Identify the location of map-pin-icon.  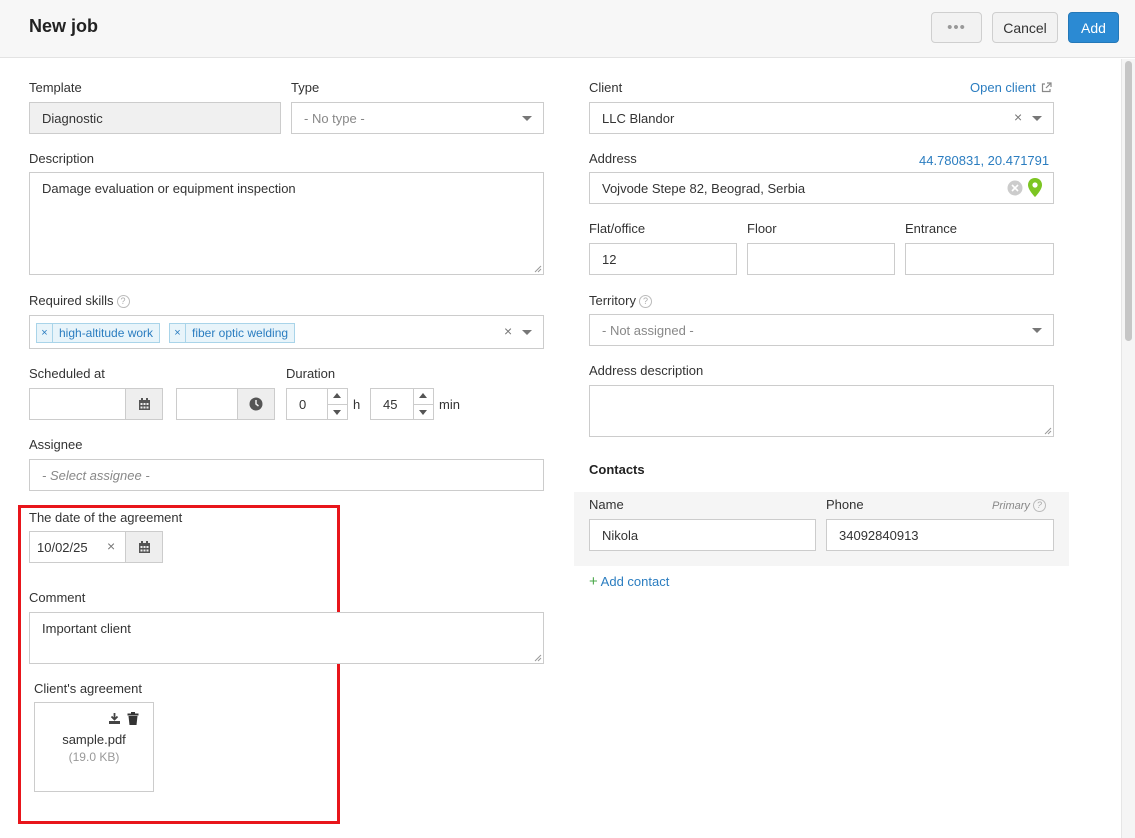
(1035, 187).